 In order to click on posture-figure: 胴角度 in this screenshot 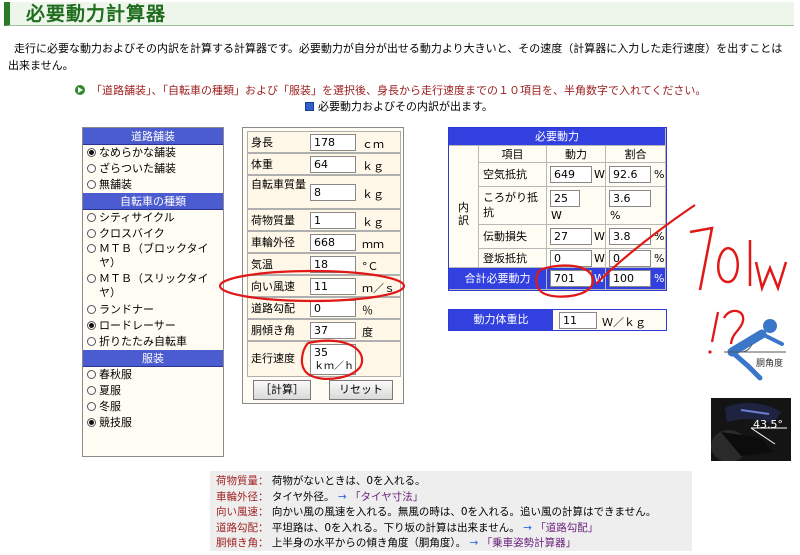, I will do `click(755, 350)`.